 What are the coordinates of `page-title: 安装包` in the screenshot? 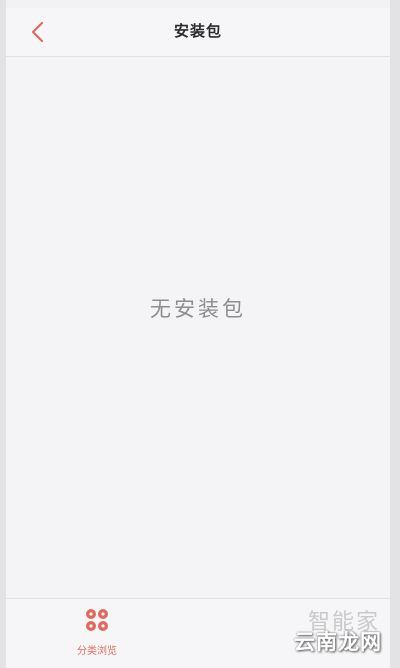 It's located at (197, 31).